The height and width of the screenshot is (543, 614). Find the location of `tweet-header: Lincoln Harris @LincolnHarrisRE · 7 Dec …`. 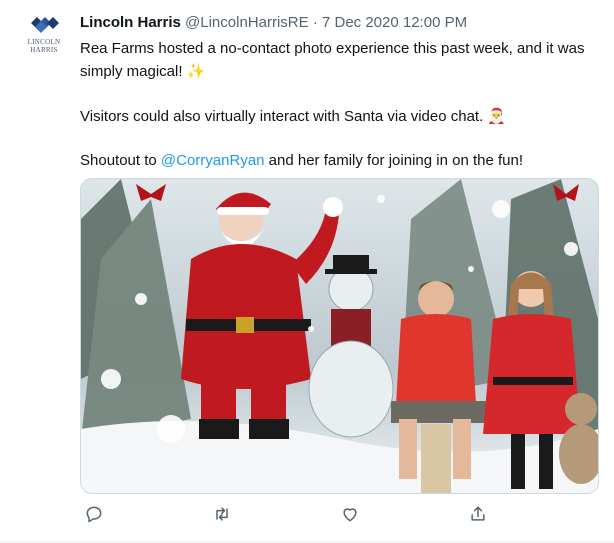

tweet-header: Lincoln Harris @LincolnHarrisRE · 7 Dec … is located at coordinates (273, 22).